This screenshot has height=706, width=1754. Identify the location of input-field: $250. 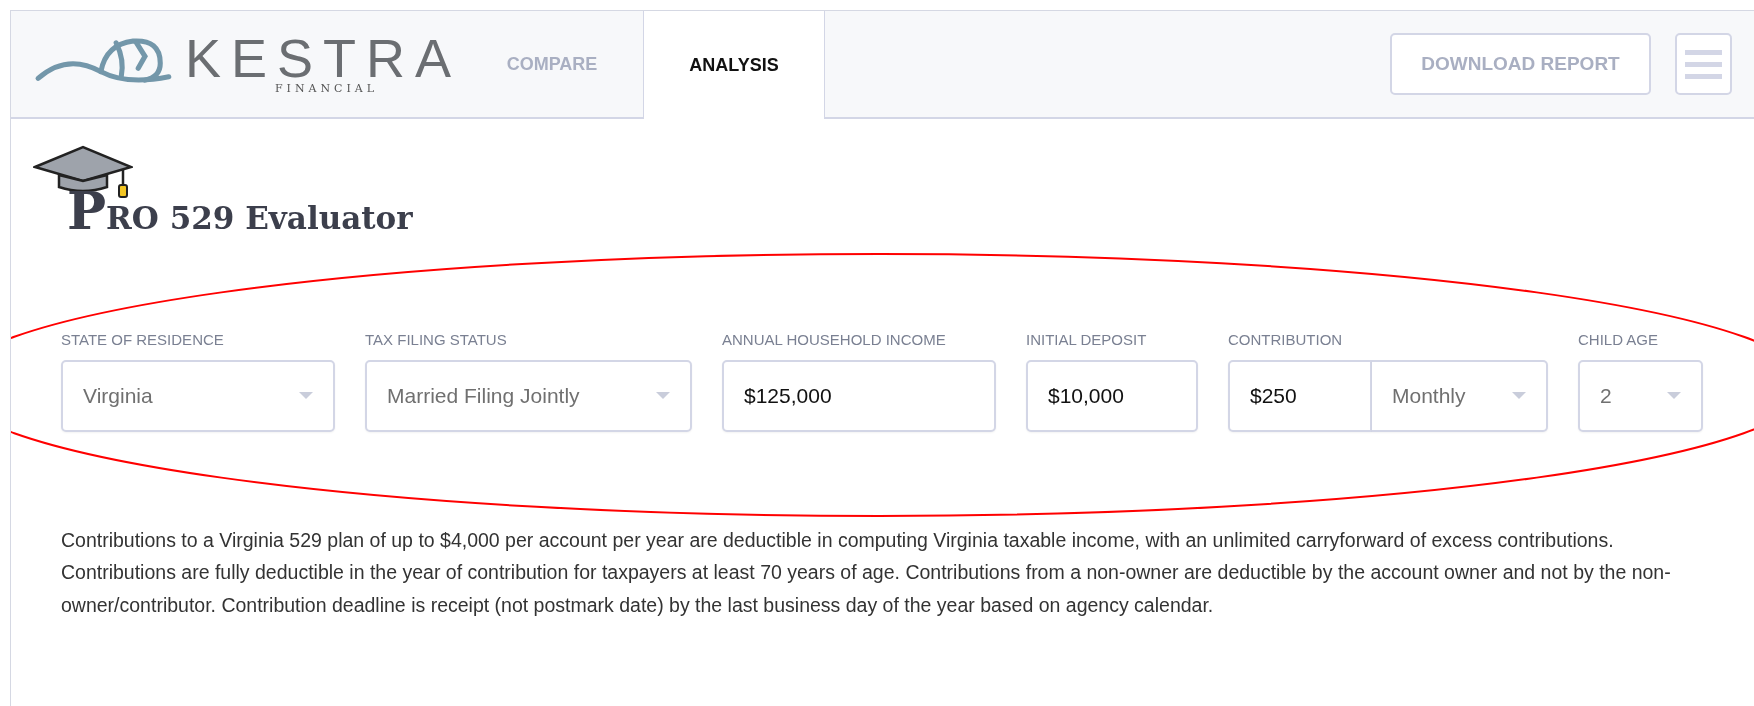
(1300, 395).